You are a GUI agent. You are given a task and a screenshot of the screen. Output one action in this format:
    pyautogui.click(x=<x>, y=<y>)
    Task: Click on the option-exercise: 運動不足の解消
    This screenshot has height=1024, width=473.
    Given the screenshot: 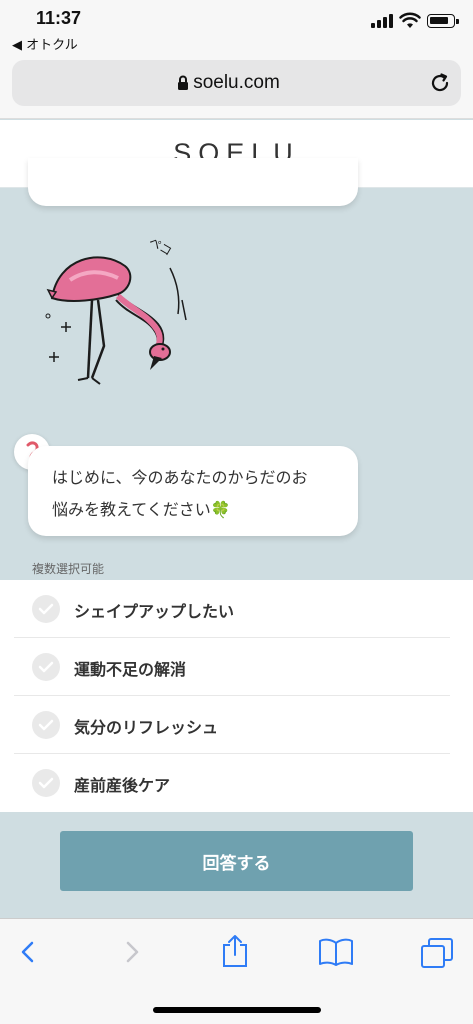 What is the action you would take?
    pyautogui.click(x=232, y=667)
    